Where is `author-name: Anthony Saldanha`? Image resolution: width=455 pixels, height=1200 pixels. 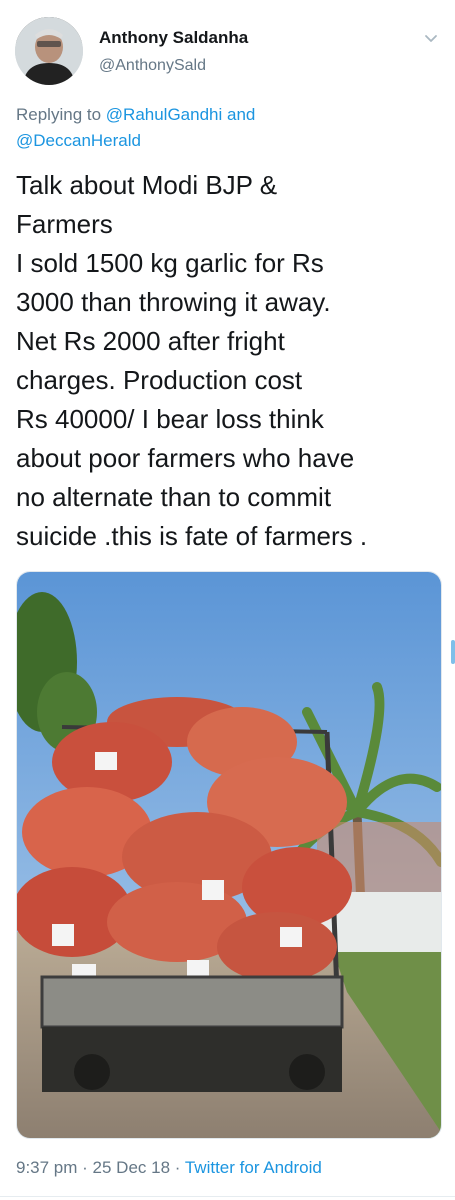
author-name: Anthony Saldanha is located at coordinates (173, 38).